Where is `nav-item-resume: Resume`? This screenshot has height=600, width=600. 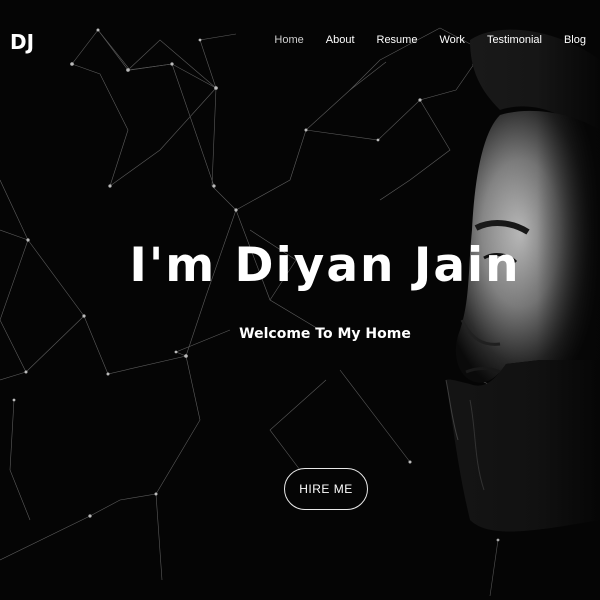 nav-item-resume: Resume is located at coordinates (397, 40).